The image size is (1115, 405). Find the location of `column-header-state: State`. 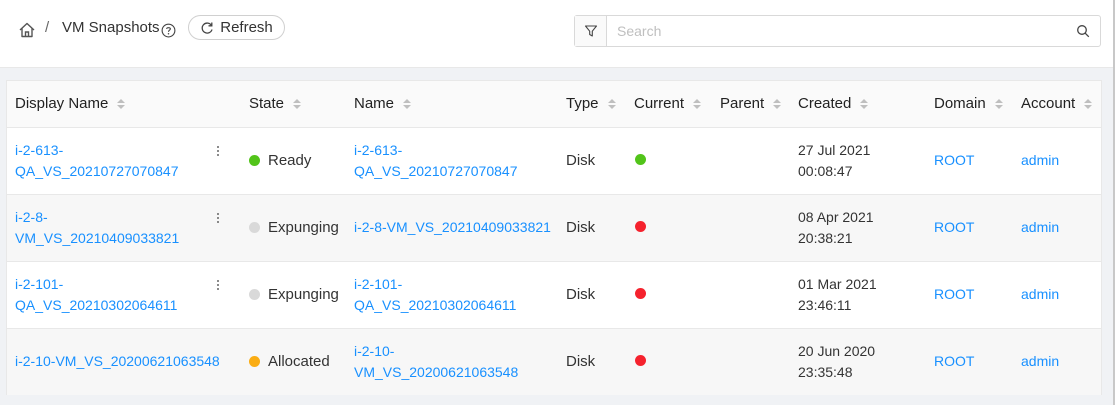

column-header-state: State is located at coordinates (301, 104).